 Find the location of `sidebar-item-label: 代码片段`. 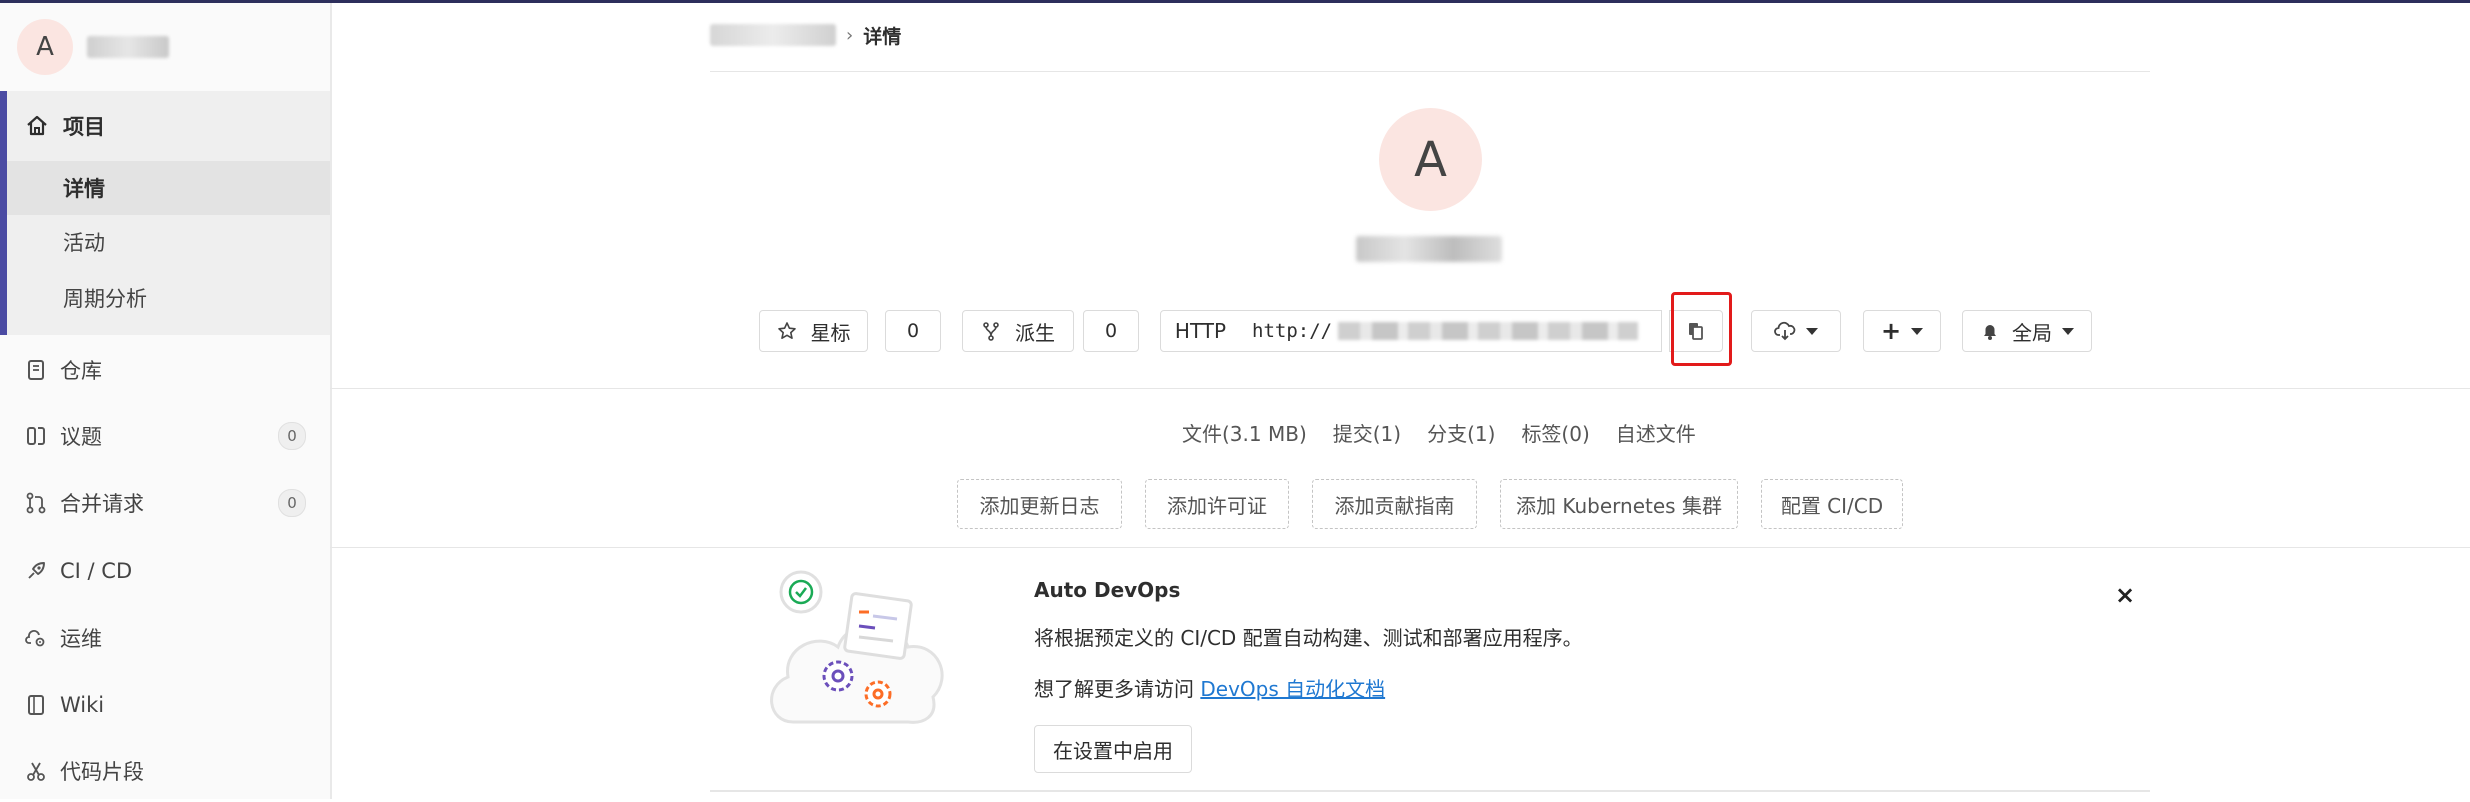

sidebar-item-label: 代码片段 is located at coordinates (102, 772).